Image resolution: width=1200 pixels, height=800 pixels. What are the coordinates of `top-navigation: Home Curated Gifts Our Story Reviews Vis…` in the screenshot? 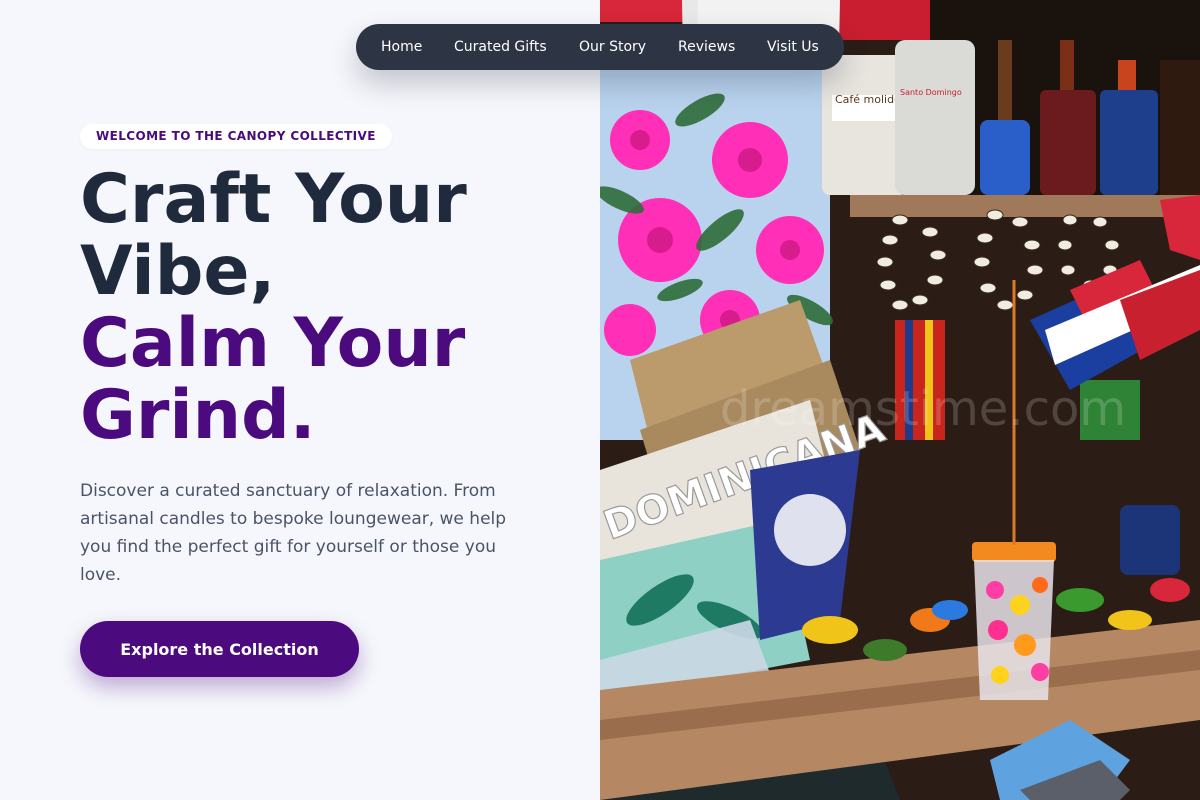 It's located at (600, 47).